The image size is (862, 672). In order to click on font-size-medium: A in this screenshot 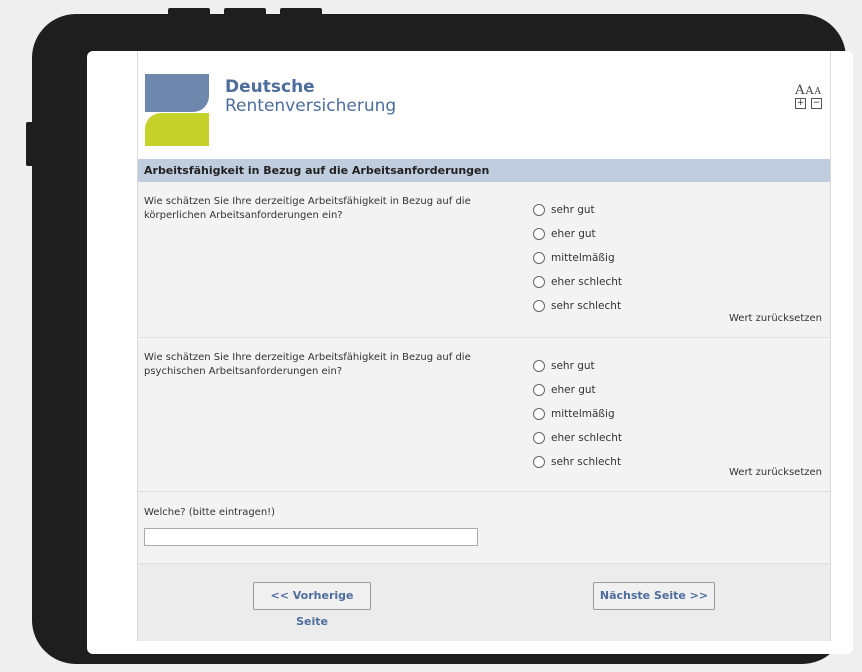, I will do `click(810, 90)`.